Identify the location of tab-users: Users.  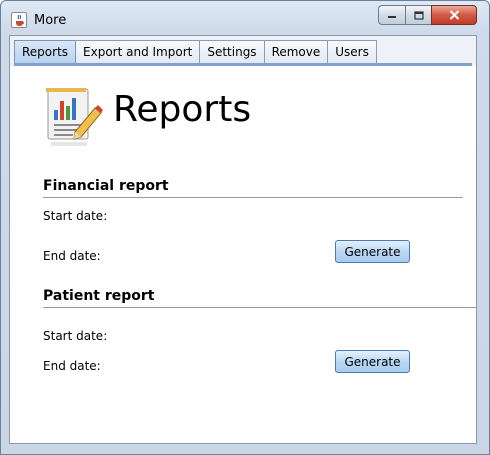
(352, 51).